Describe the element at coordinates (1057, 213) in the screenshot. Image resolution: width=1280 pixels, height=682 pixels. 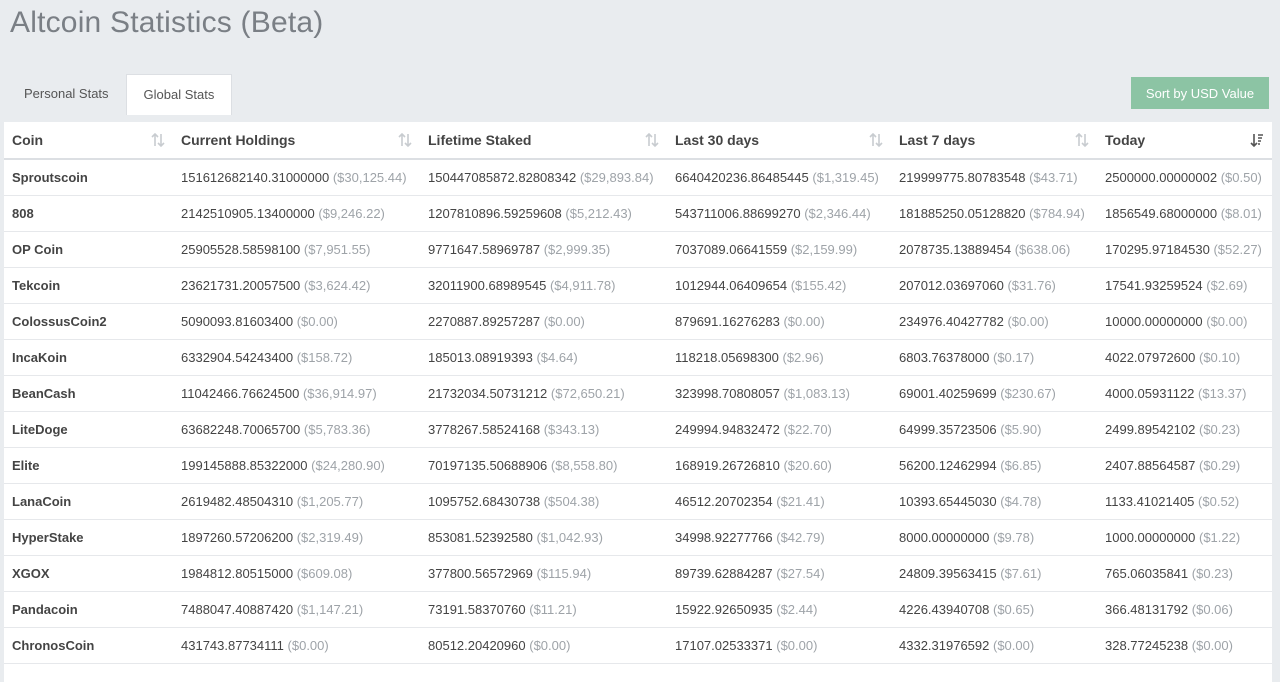
I see `usd-value: ($784.94)` at that location.